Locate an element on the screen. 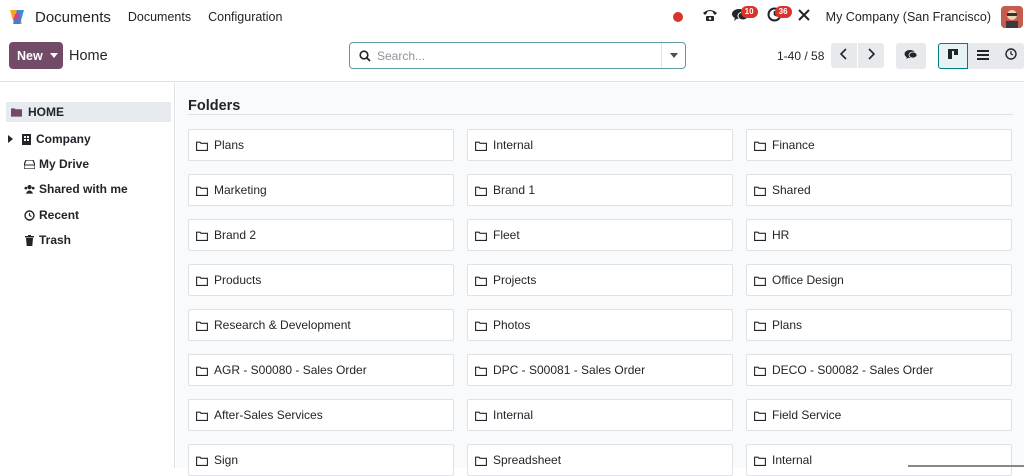 The width and height of the screenshot is (1024, 476). folder-name: Marketing is located at coordinates (240, 190).